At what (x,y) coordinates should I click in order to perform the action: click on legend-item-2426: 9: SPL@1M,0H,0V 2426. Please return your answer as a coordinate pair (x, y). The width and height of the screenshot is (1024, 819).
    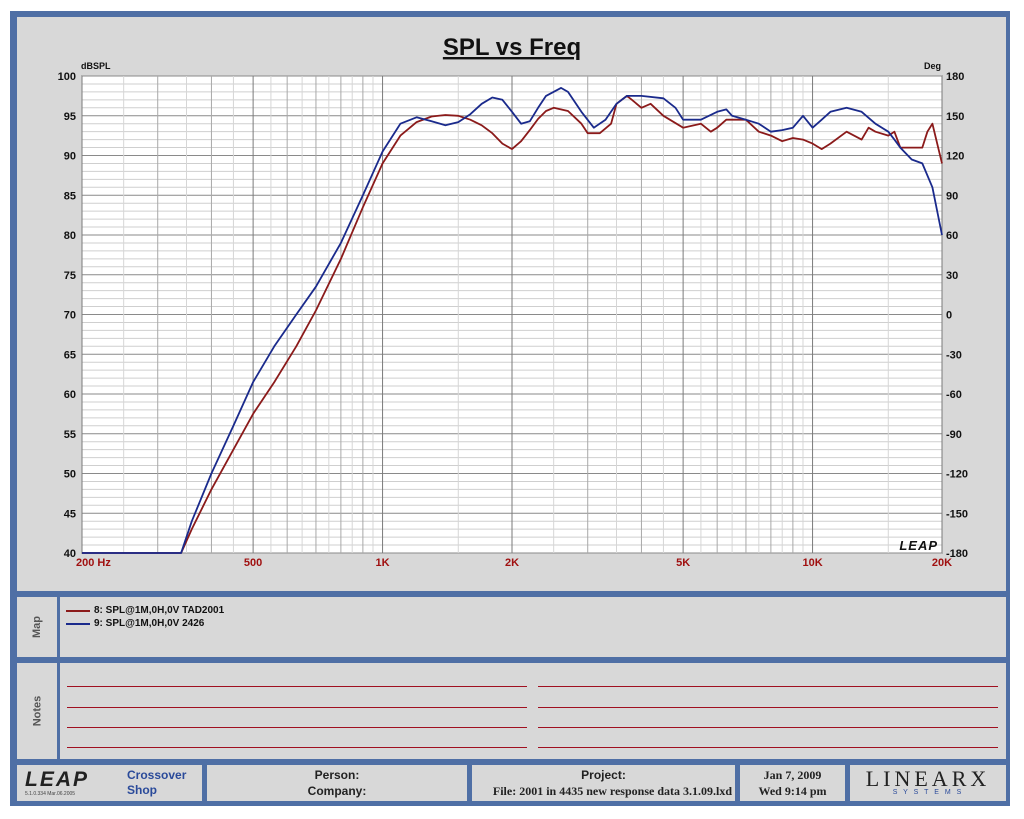
    Looking at the image, I should click on (135, 623).